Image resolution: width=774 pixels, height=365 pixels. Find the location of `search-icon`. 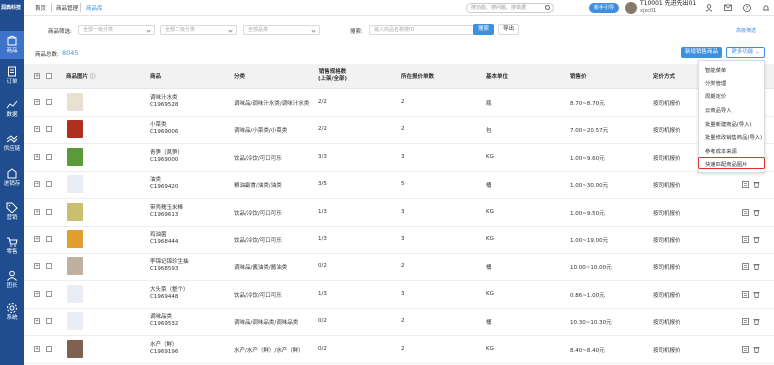

search-icon is located at coordinates (547, 7).